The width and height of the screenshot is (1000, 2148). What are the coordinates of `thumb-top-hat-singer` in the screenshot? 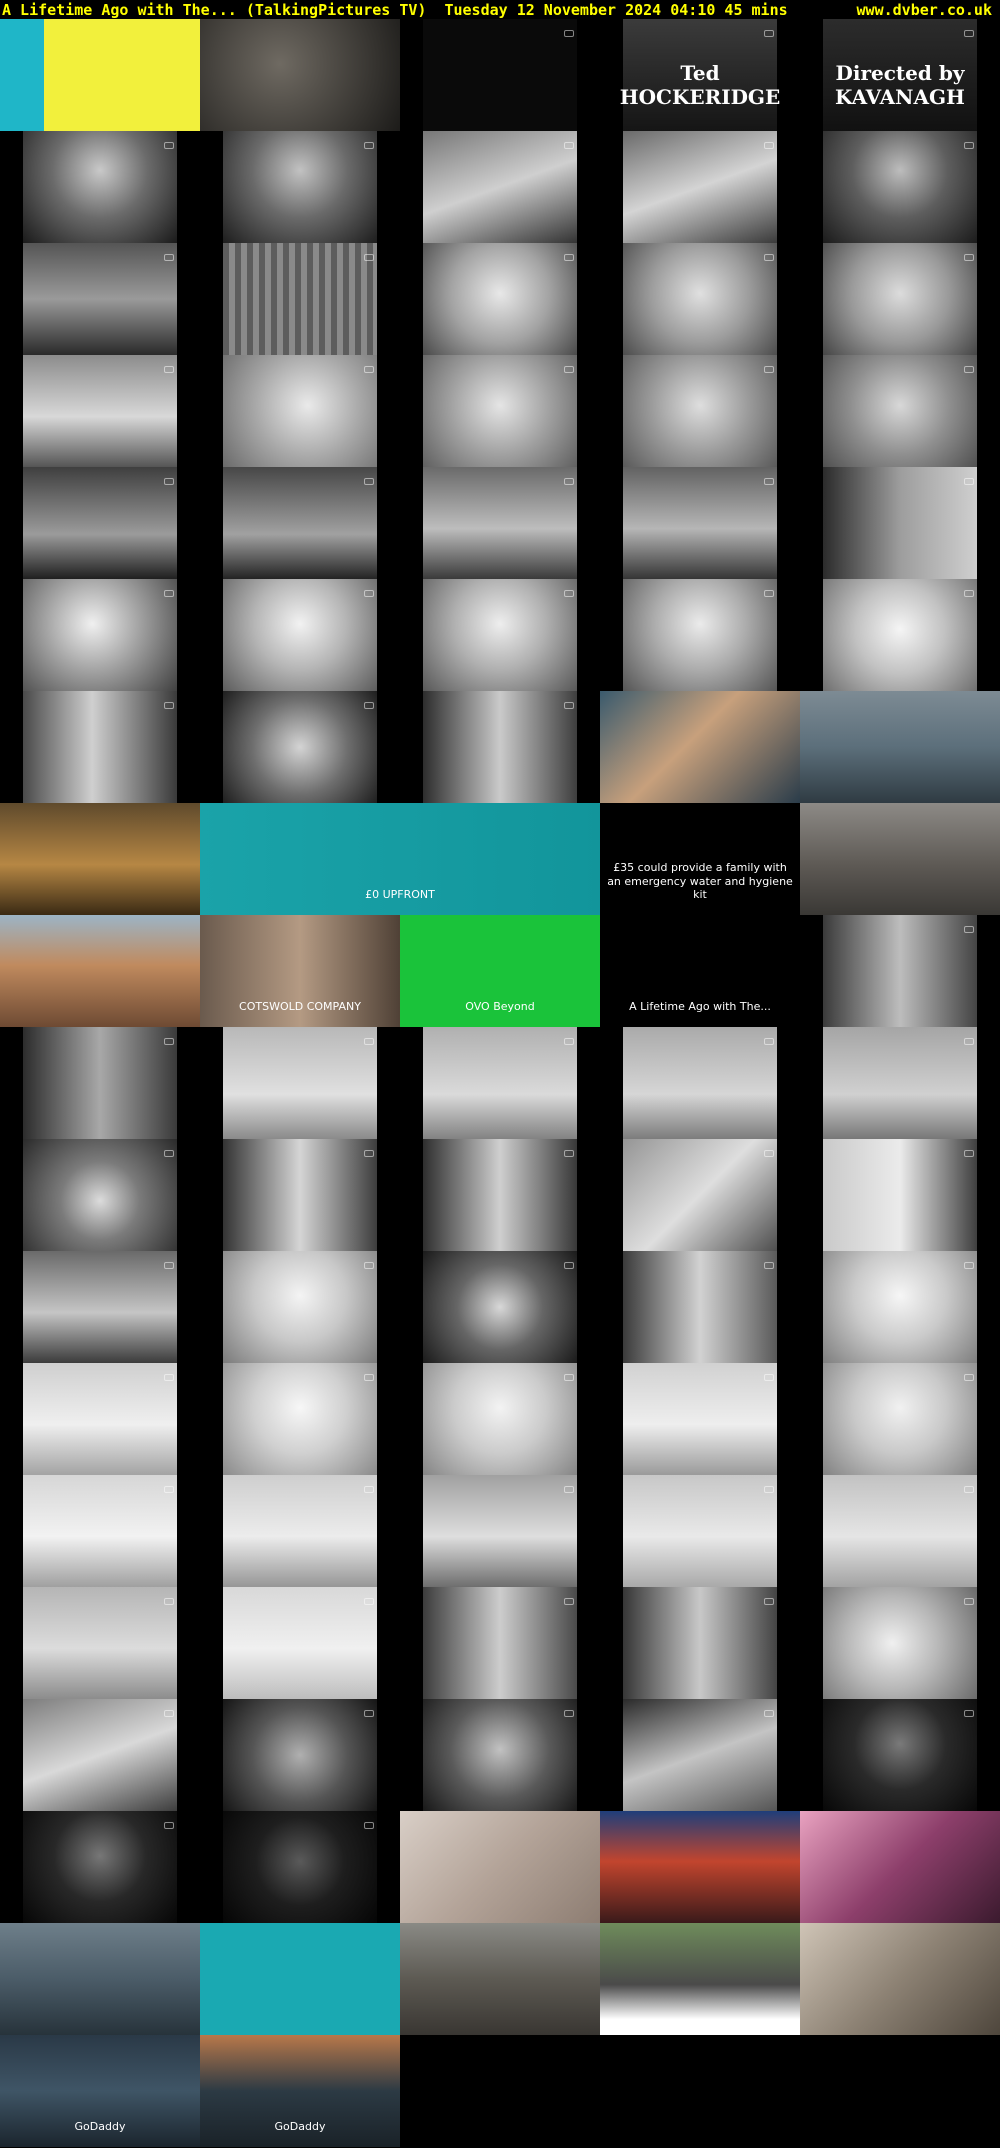 It's located at (500, 299).